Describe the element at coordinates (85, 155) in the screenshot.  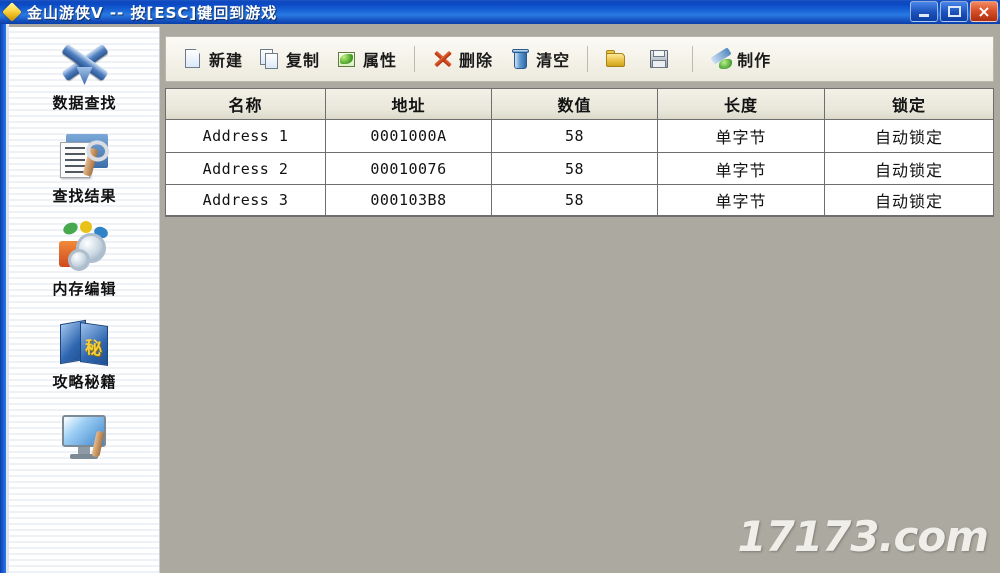
I see `document-wrench-icon` at that location.